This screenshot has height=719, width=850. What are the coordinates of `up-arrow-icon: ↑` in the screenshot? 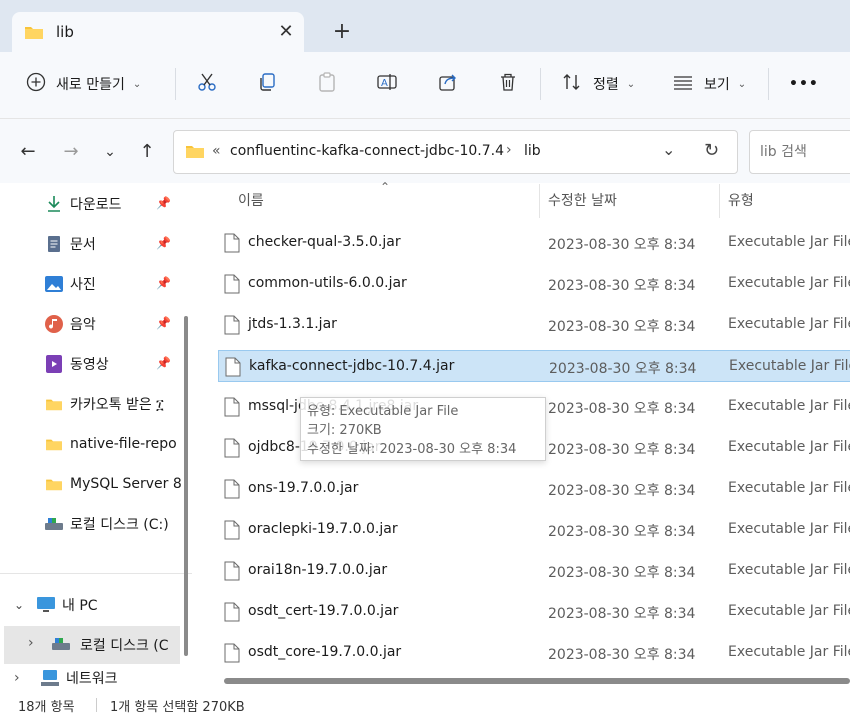 It's located at (147, 152).